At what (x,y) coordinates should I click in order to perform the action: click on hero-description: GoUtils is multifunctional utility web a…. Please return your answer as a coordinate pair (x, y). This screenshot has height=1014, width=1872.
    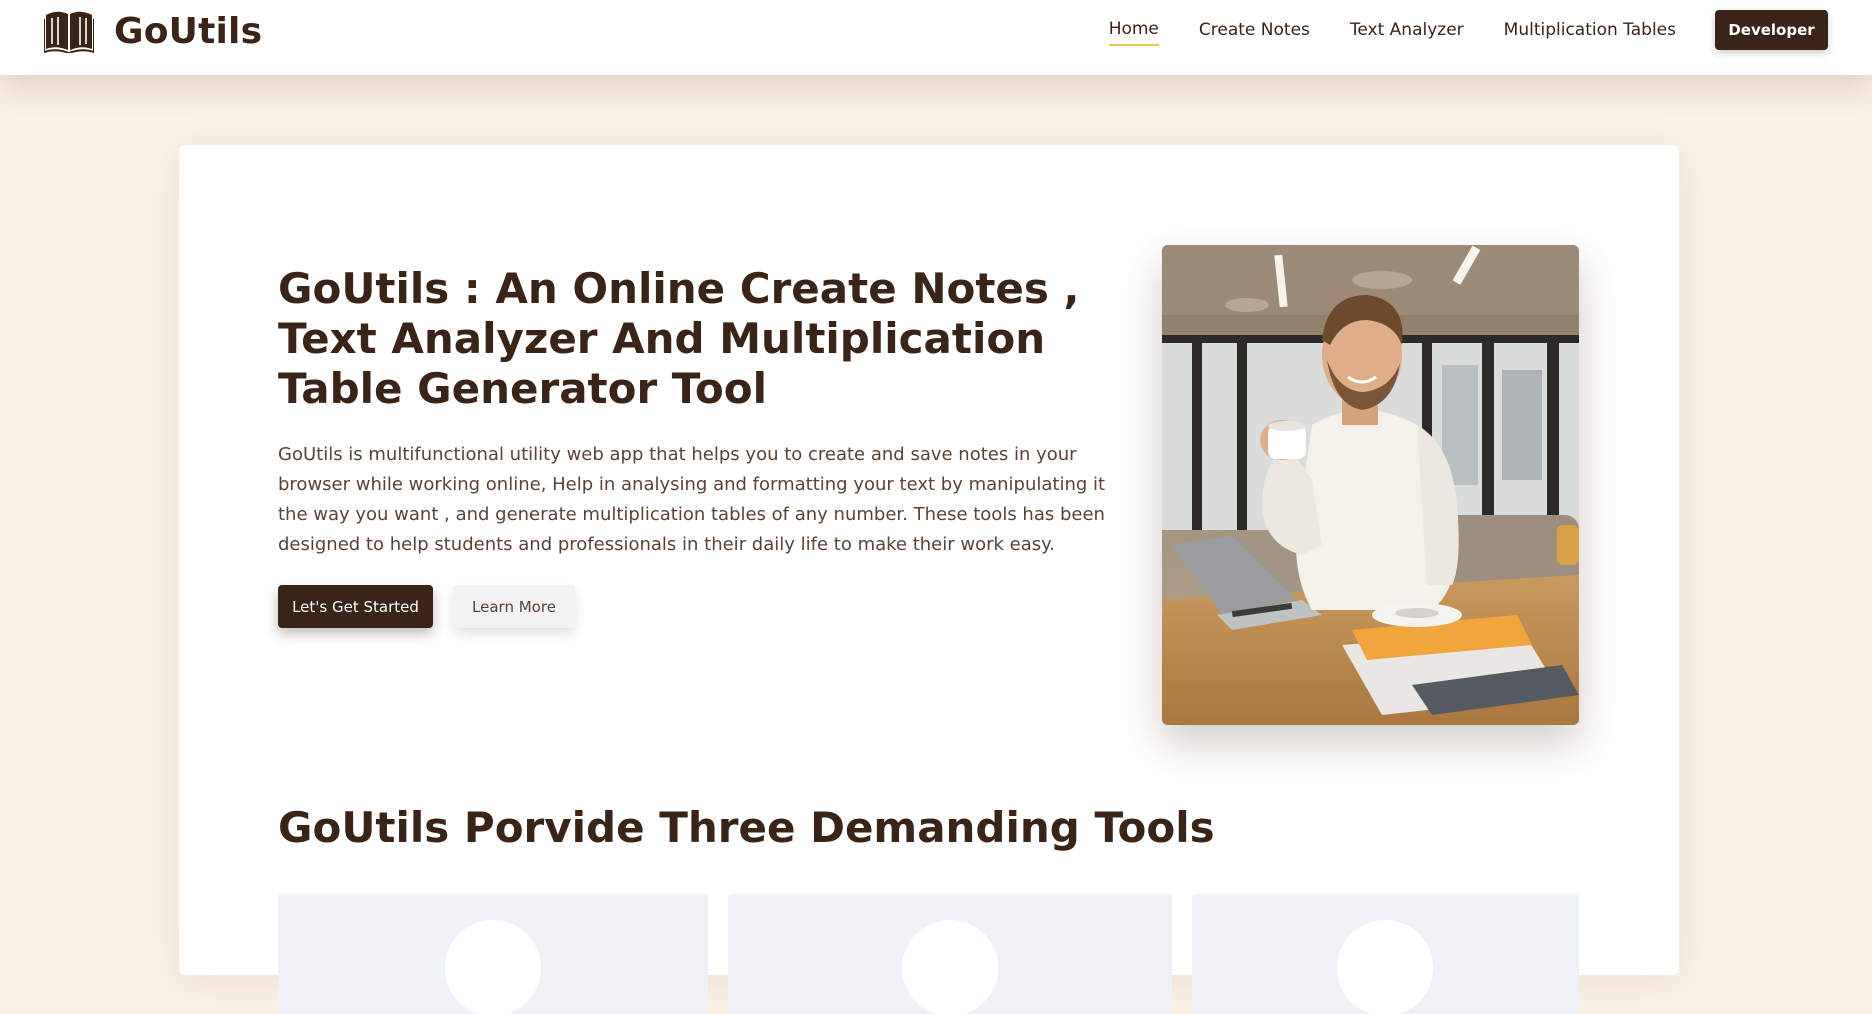
    Looking at the image, I should click on (692, 499).